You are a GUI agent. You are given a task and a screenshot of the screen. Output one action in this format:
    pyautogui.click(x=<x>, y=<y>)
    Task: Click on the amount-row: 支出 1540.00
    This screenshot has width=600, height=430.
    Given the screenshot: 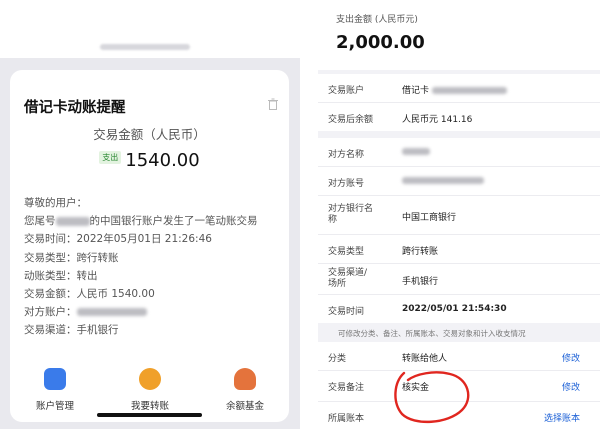 What is the action you would take?
    pyautogui.click(x=149, y=160)
    